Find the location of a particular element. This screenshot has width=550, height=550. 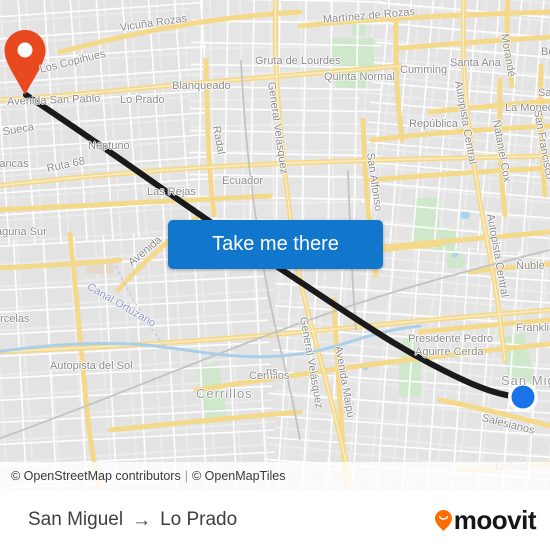

take-me-there-button: Take me there is located at coordinates (275, 244).